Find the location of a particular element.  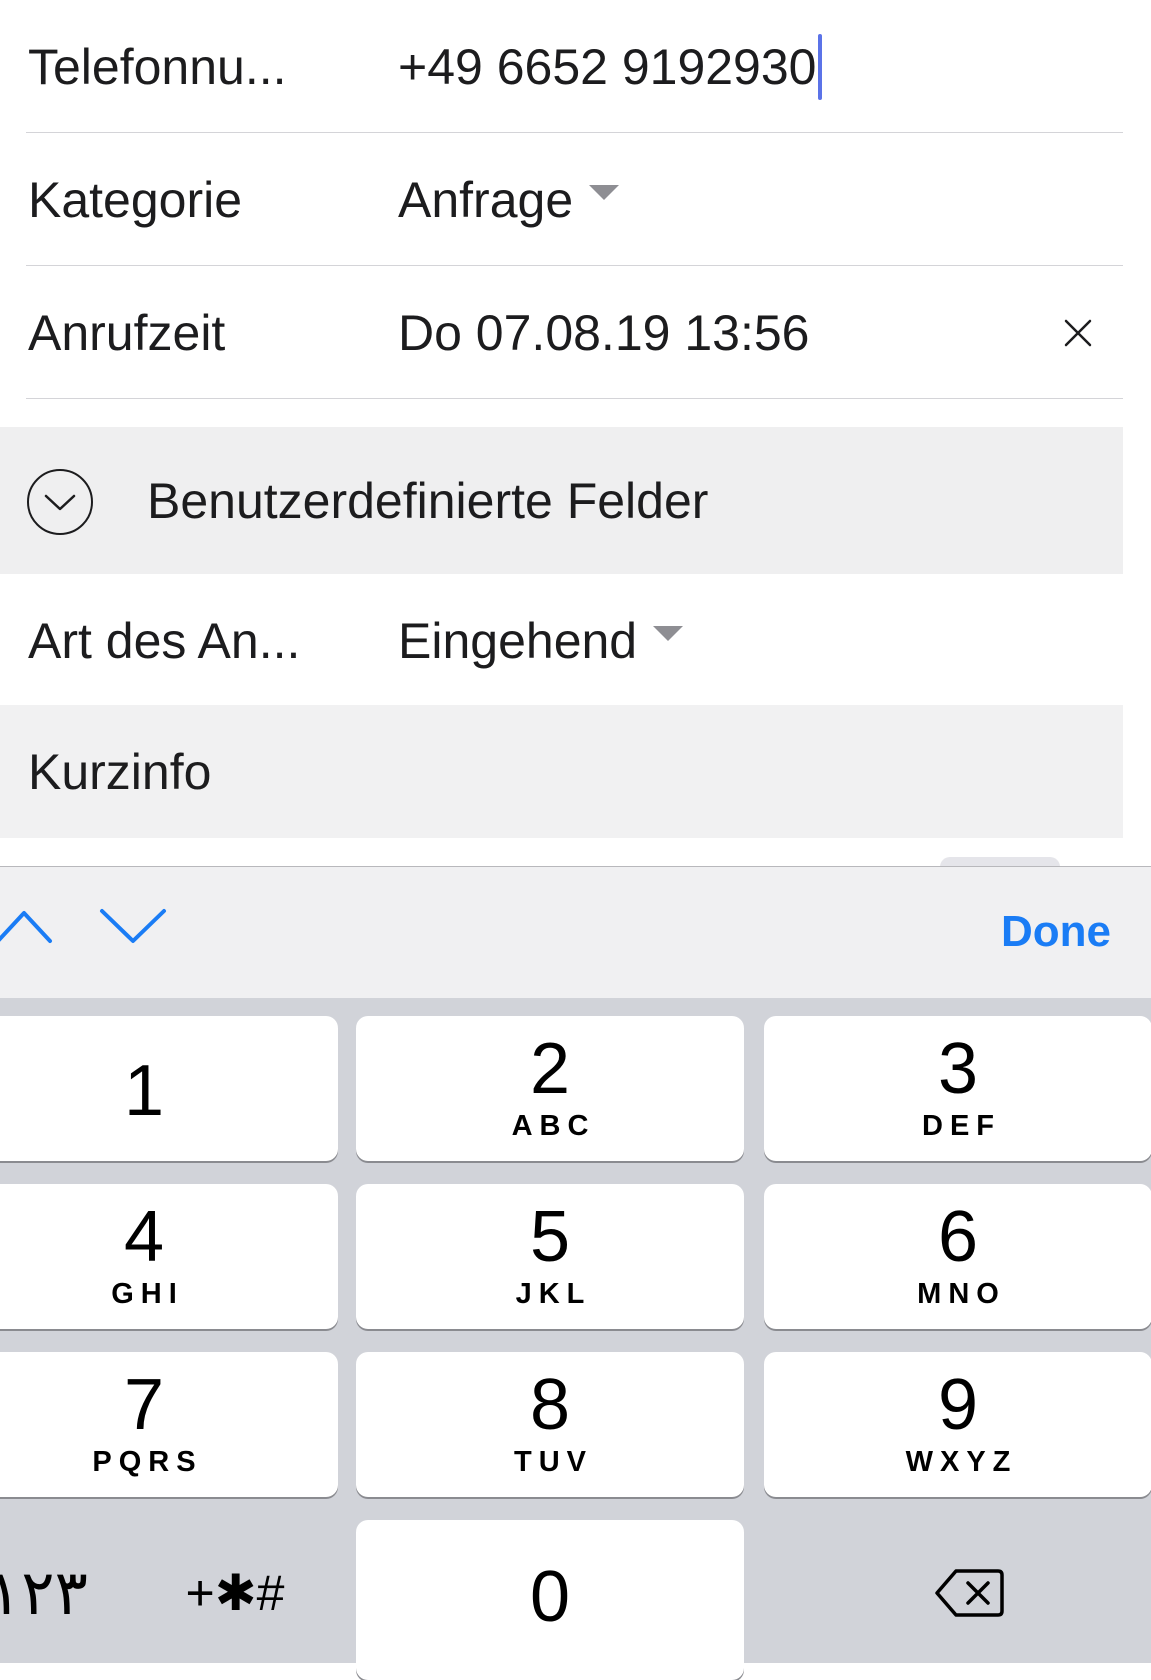

key-4: 4 GHI is located at coordinates (169, 1256).